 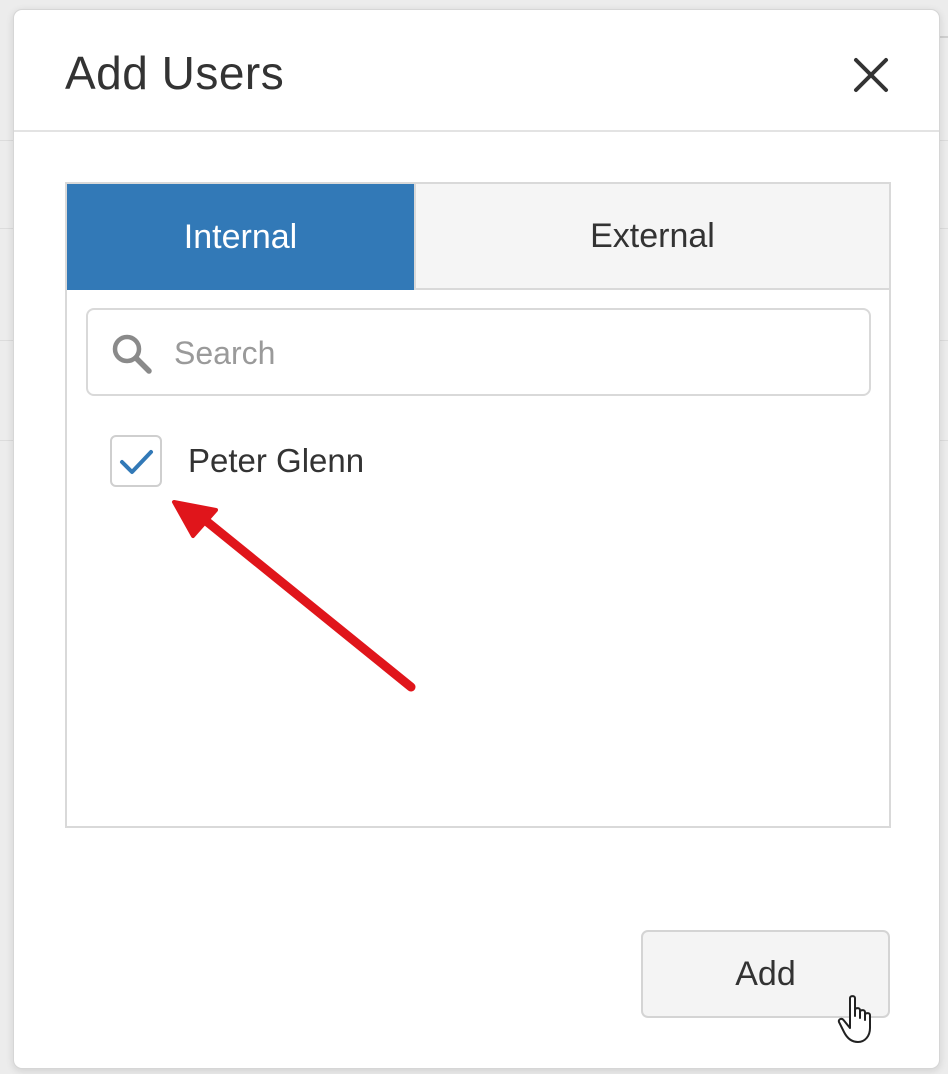 What do you see at coordinates (175, 73) in the screenshot?
I see `dialog-title: Add Users` at bounding box center [175, 73].